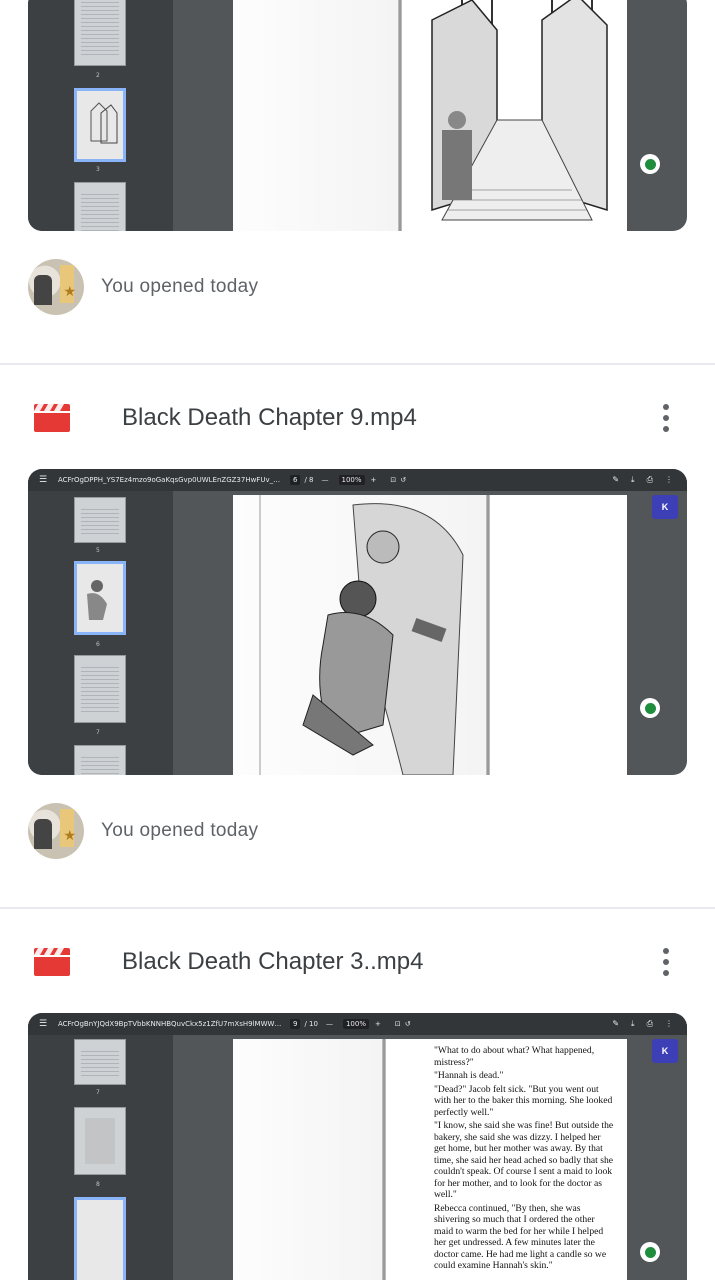 This screenshot has height=1280, width=715. What do you see at coordinates (519, 110) in the screenshot?
I see `street-illustration` at bounding box center [519, 110].